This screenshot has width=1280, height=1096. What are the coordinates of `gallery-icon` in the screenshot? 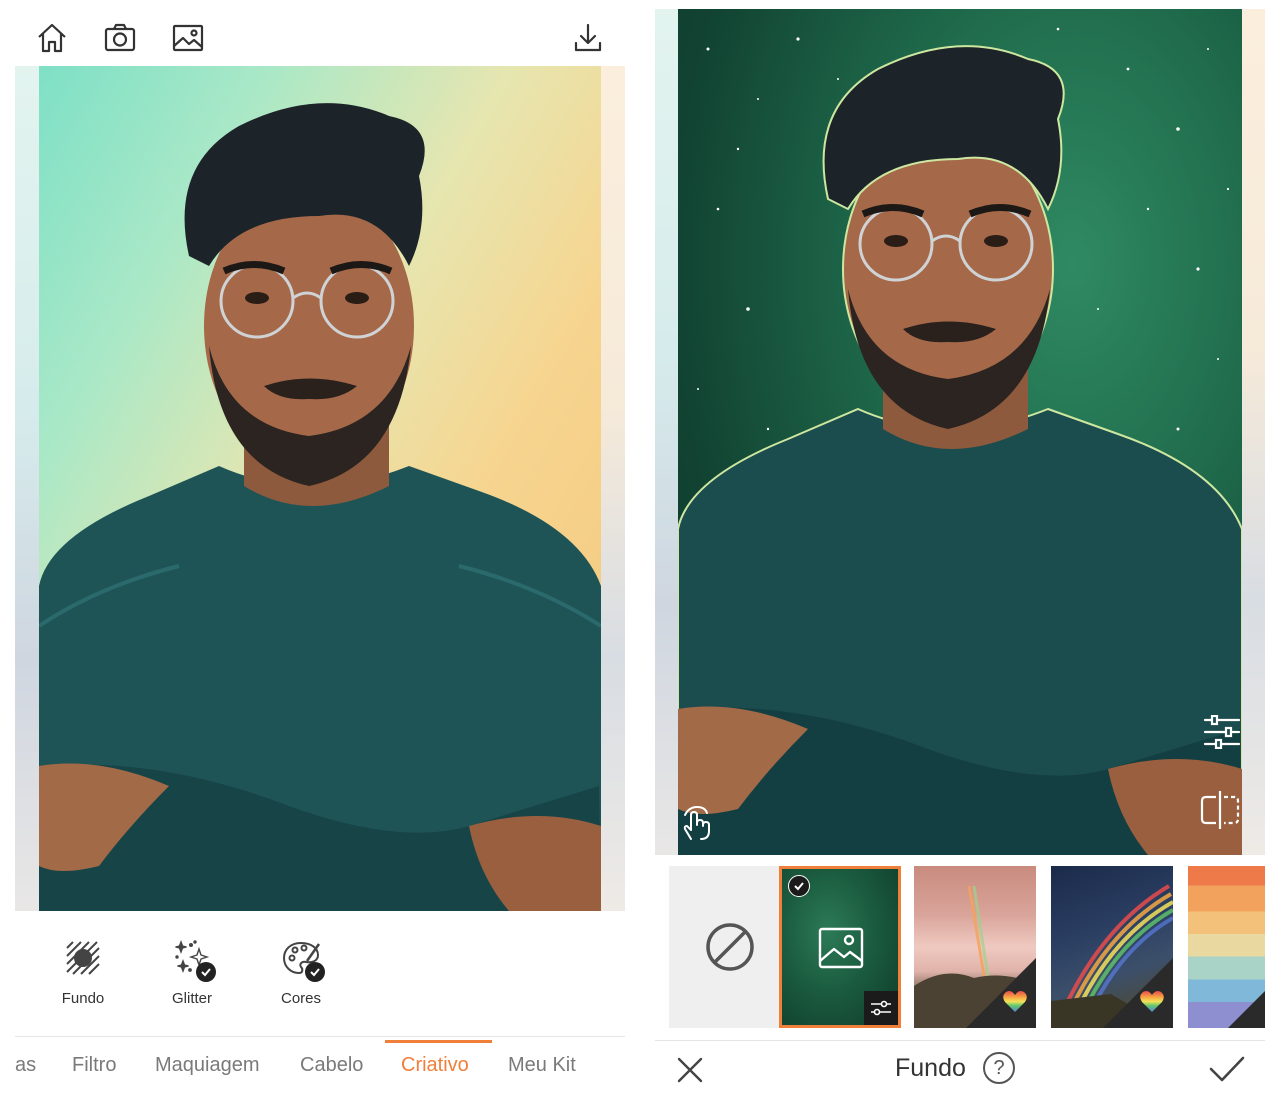 It's located at (188, 38).